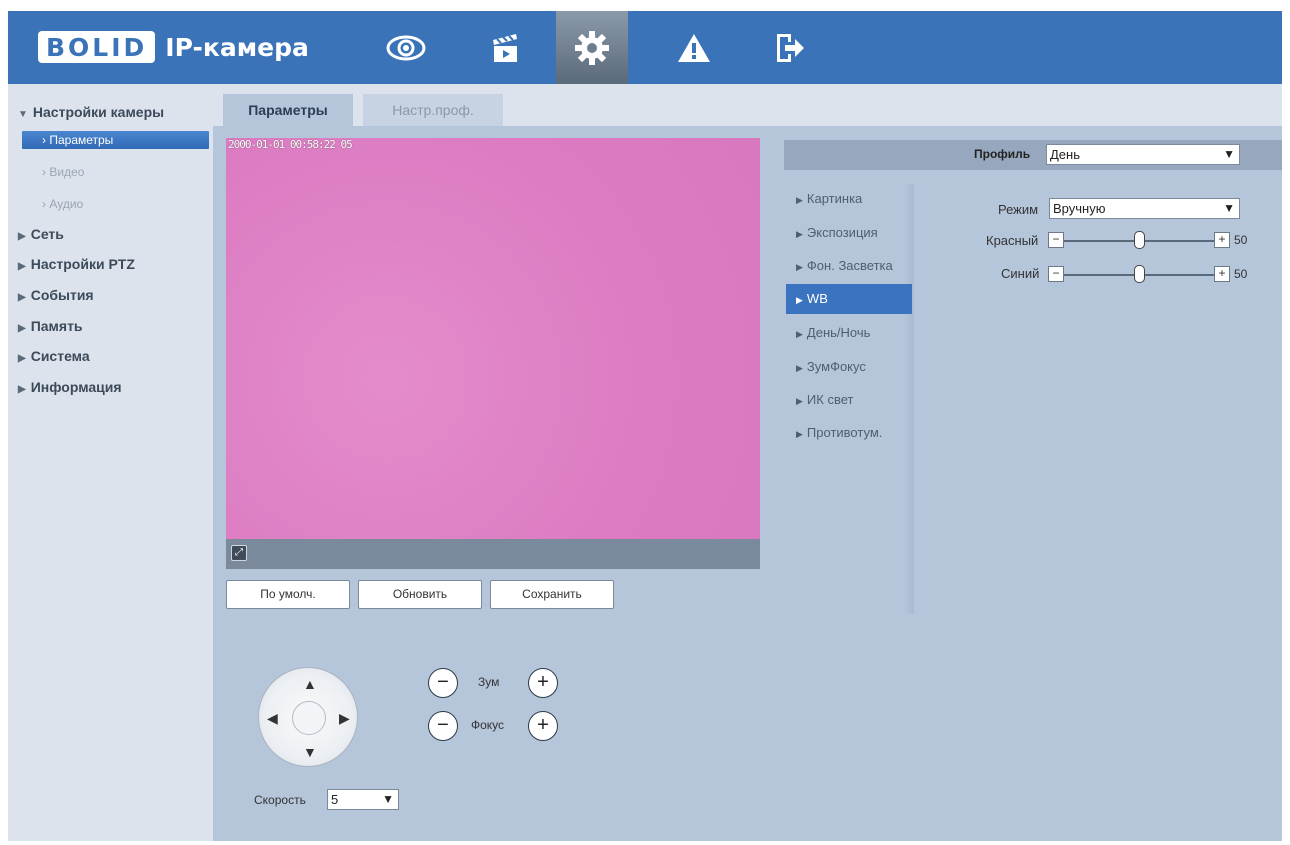  I want to click on sidebar-item-label: Настройки PTZ, so click(82, 264).